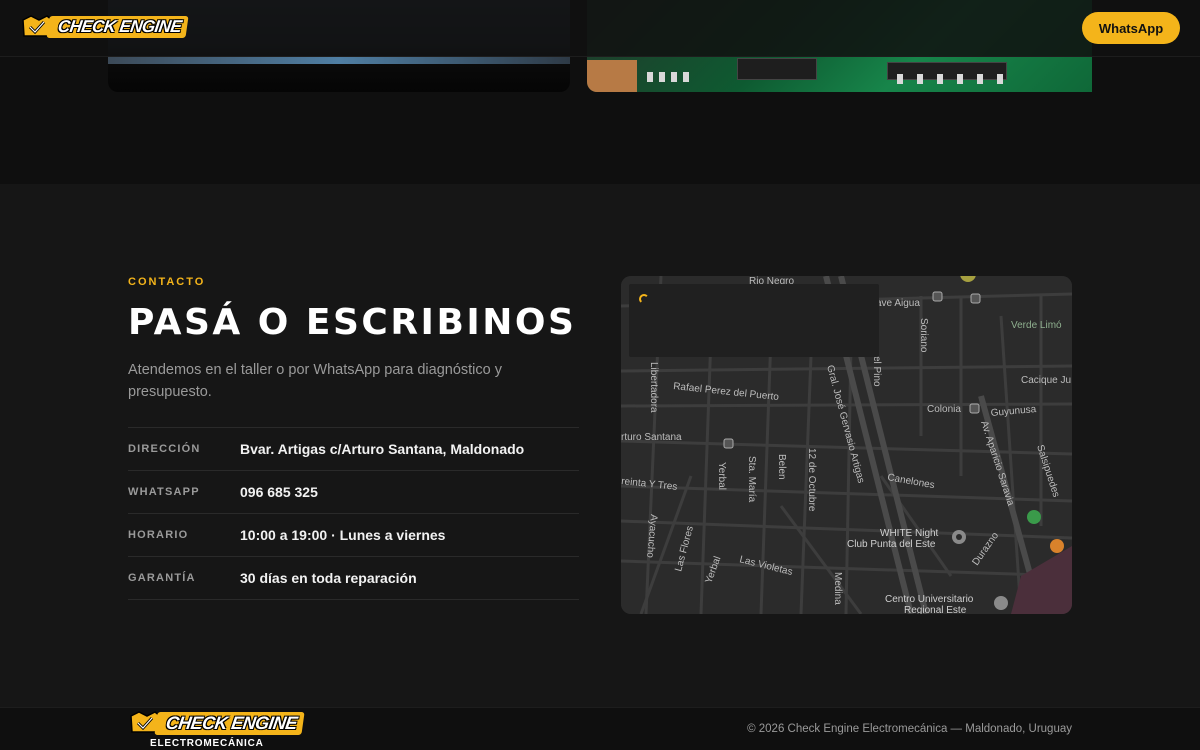 The width and height of the screenshot is (1200, 750). I want to click on map-info-card, so click(754, 320).